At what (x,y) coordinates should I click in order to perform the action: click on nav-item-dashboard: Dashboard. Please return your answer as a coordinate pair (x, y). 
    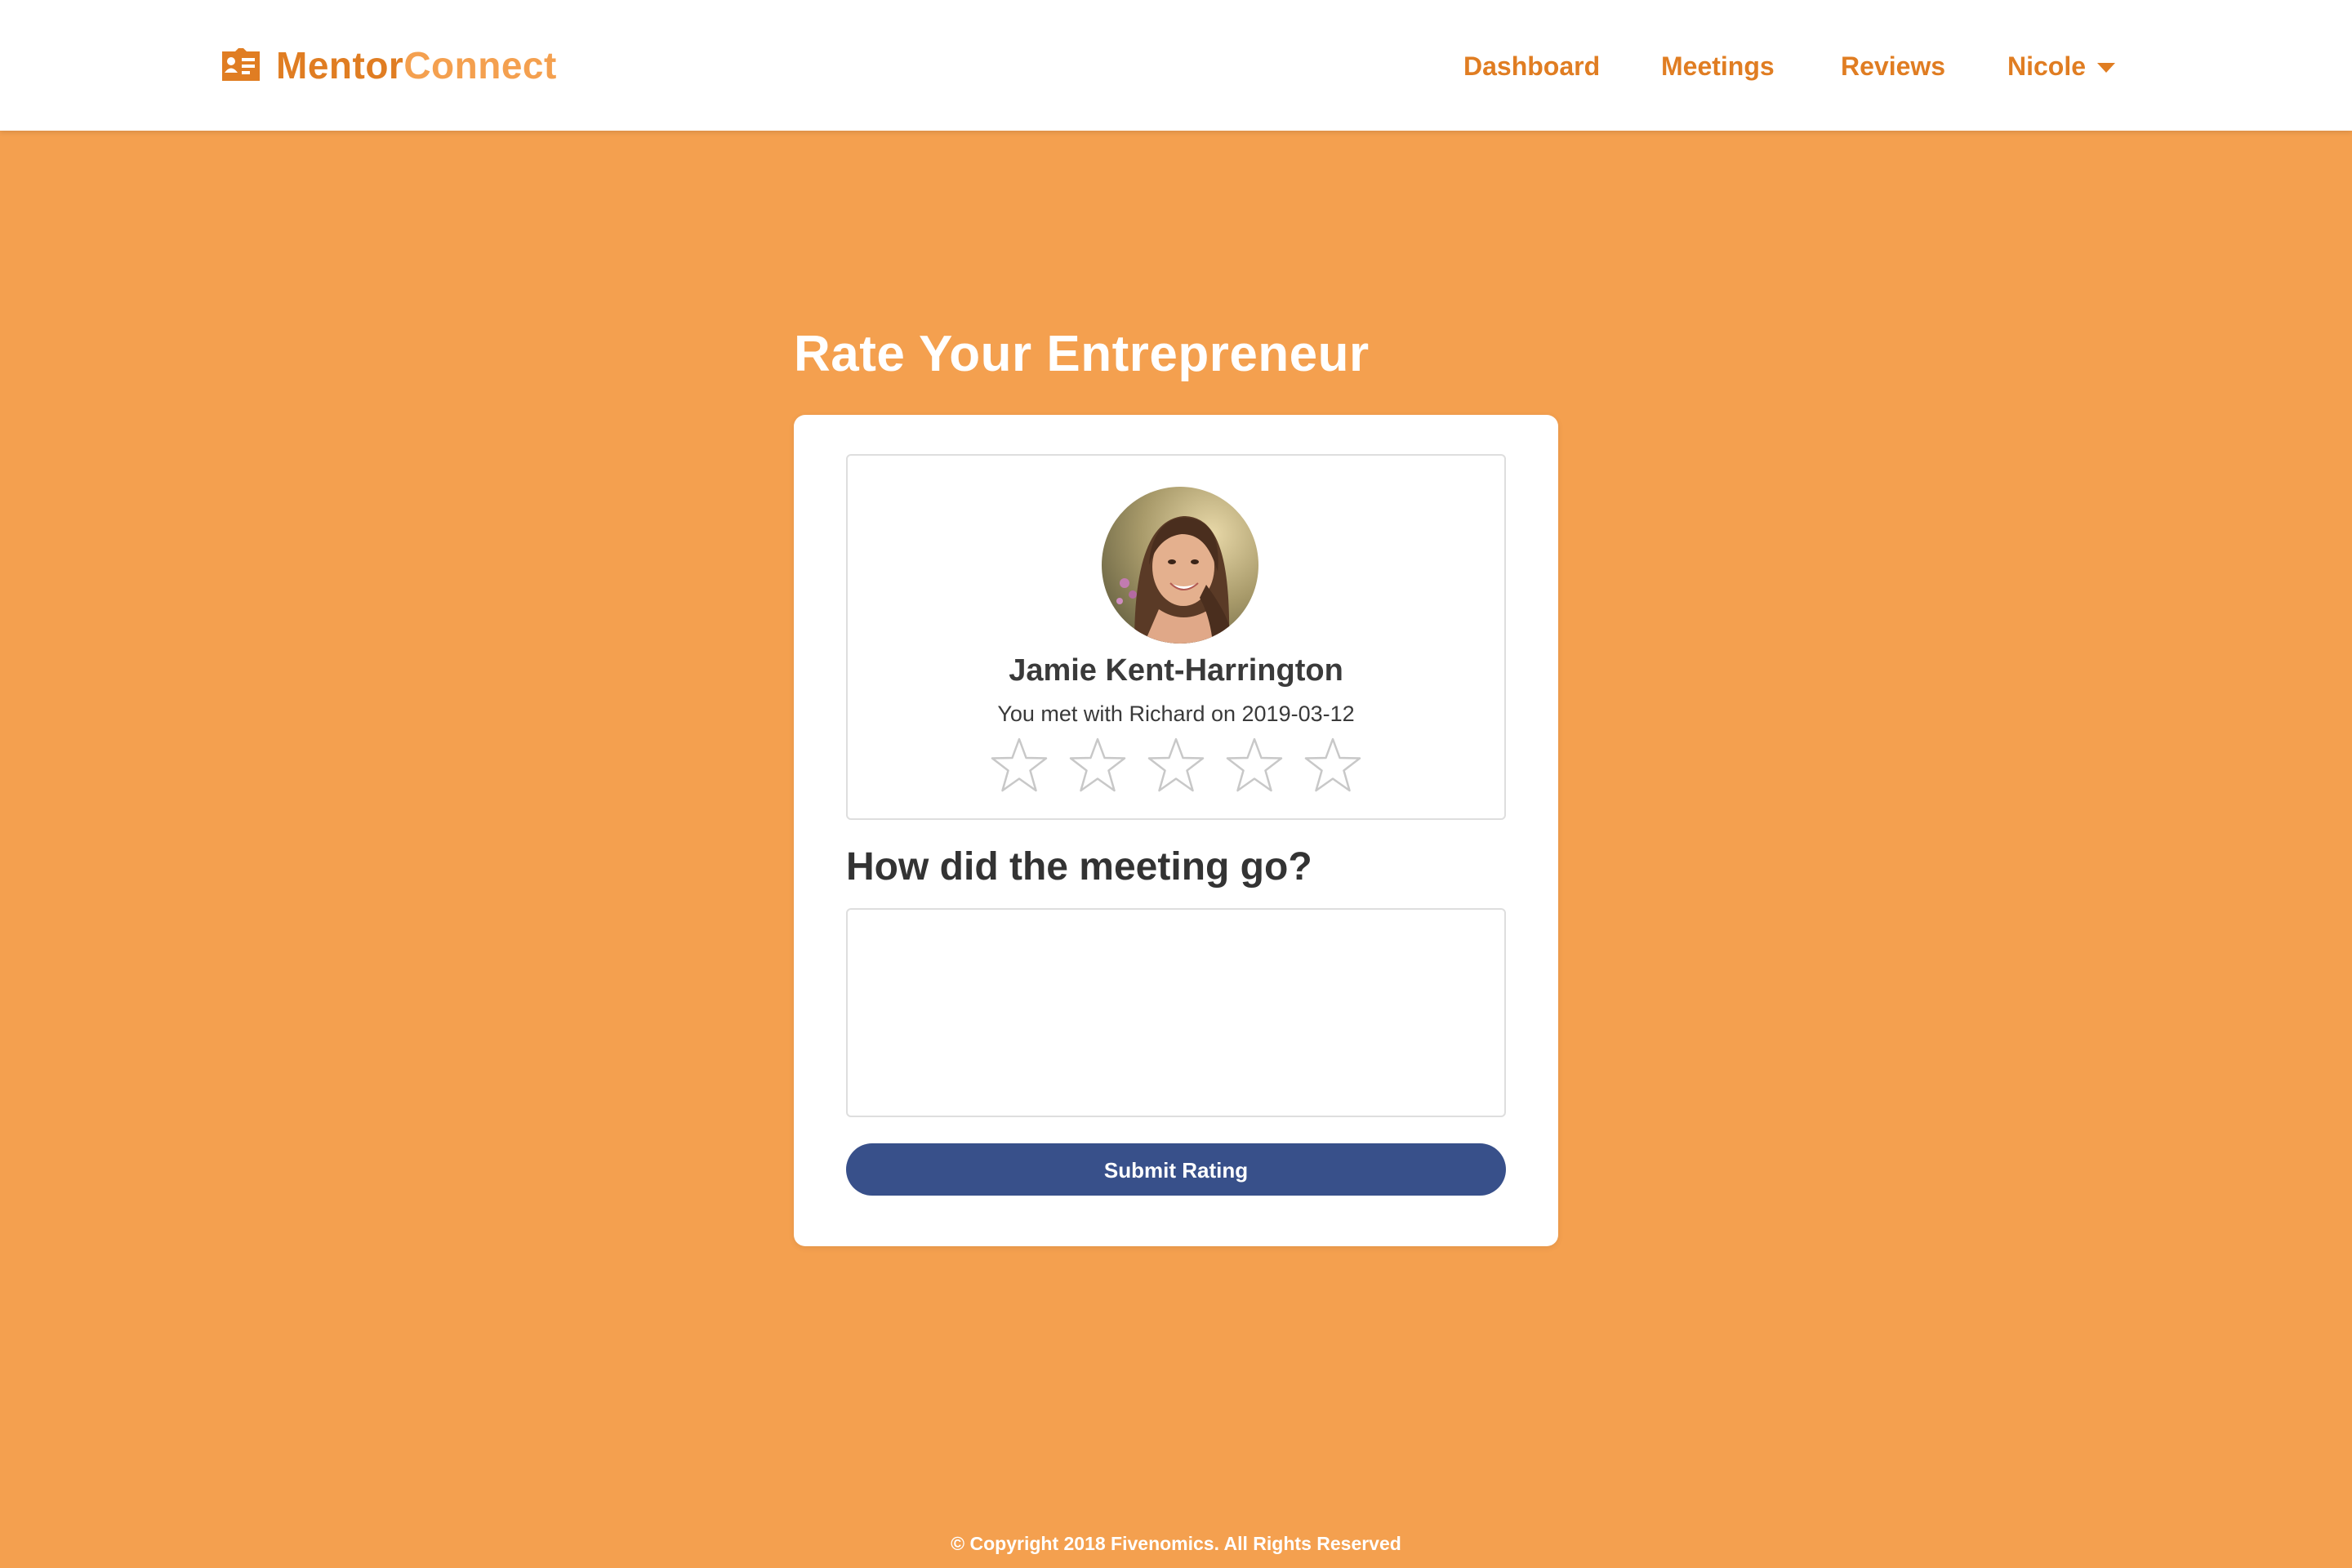
    Looking at the image, I should click on (1531, 66).